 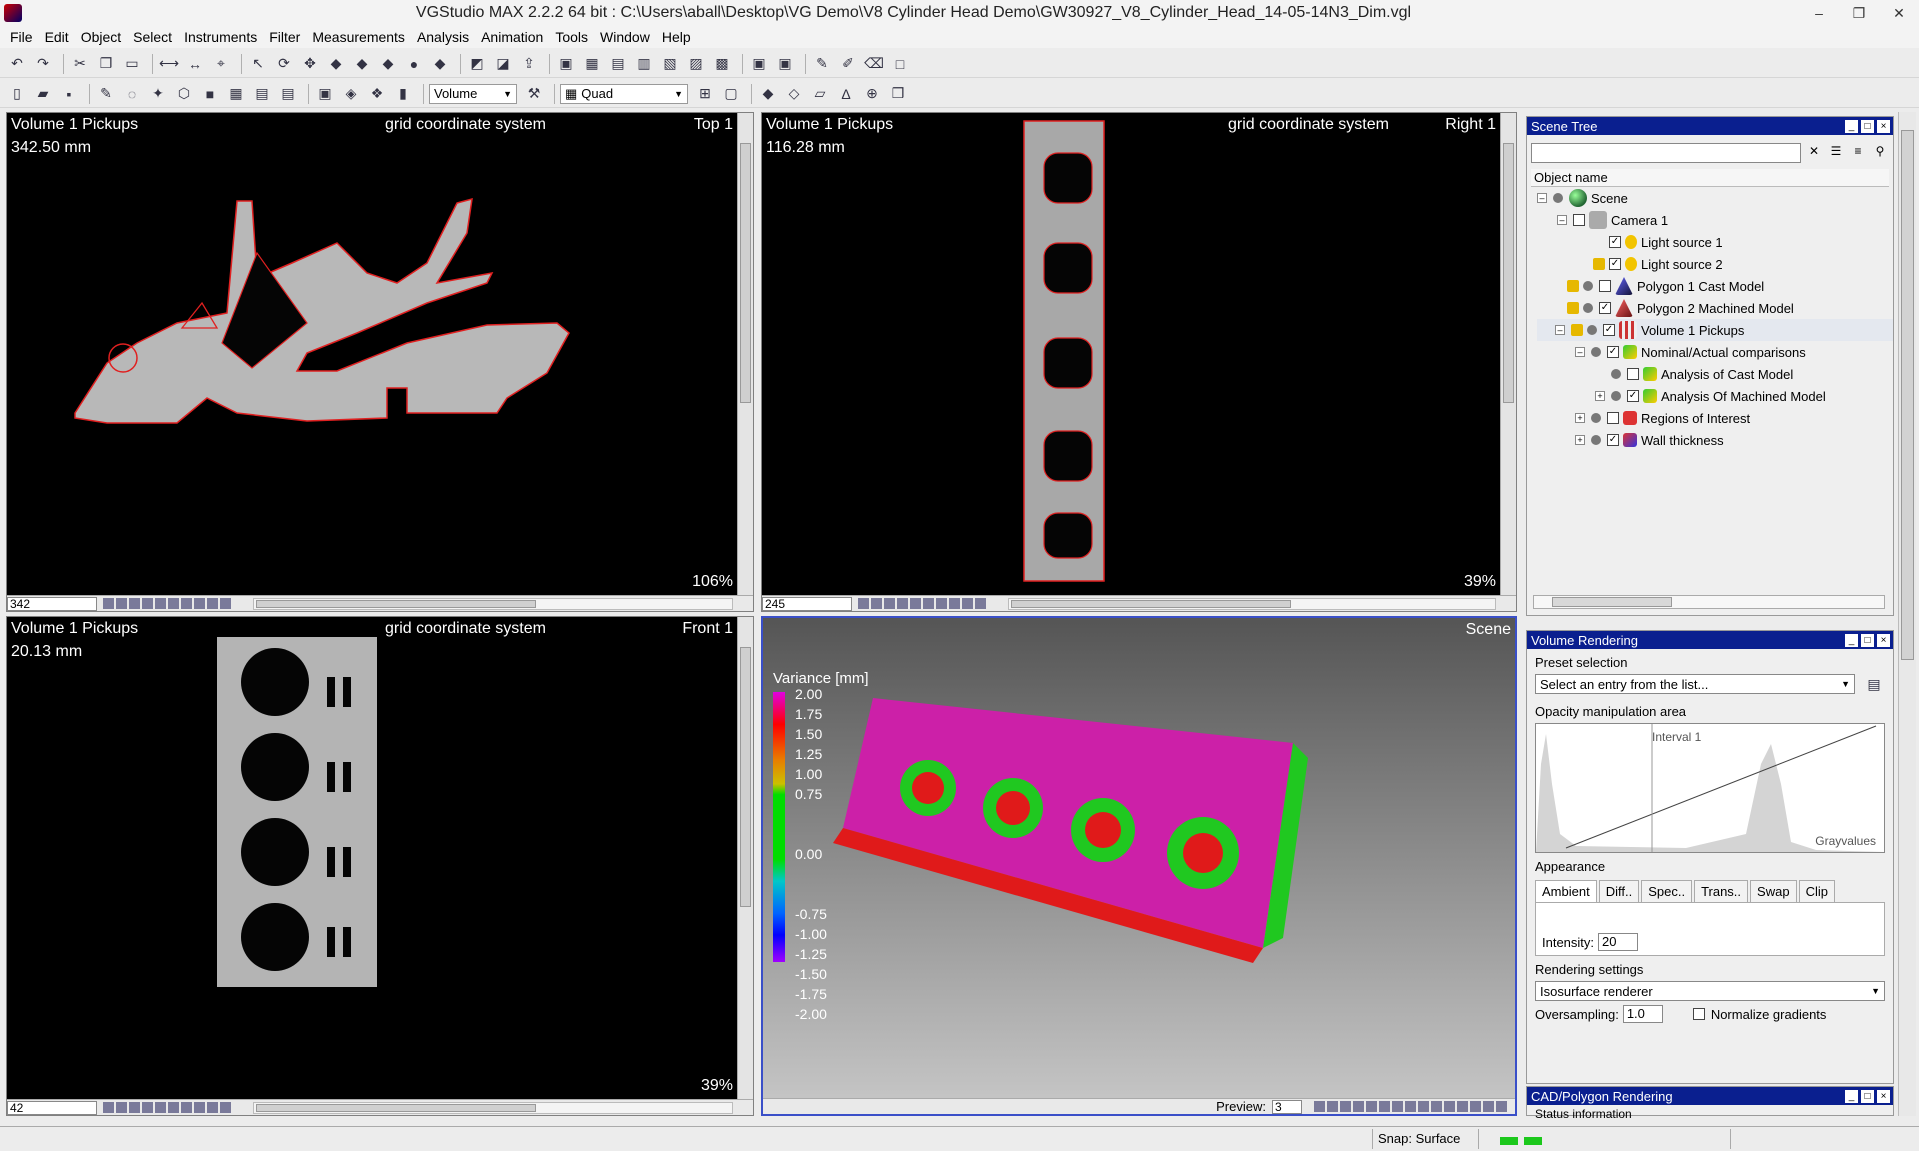 I want to click on menu-select: Select, so click(x=152, y=37).